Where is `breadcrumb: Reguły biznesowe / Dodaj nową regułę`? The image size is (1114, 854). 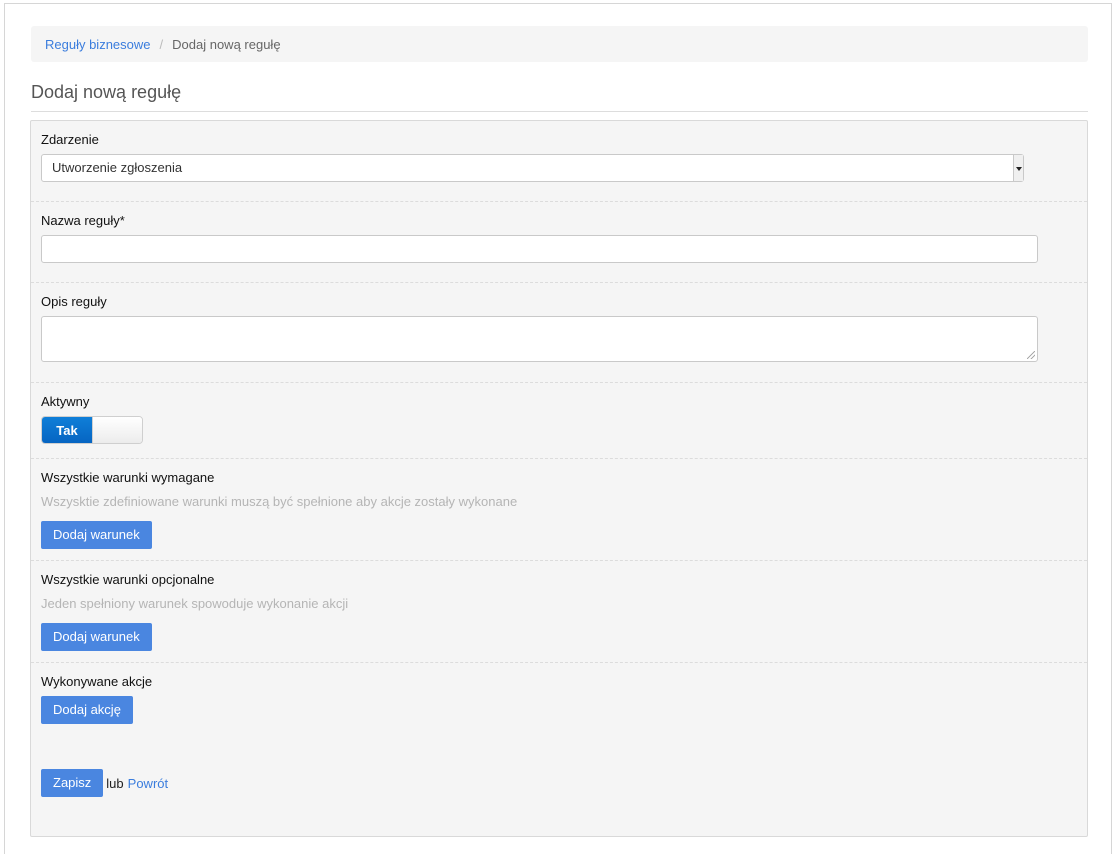
breadcrumb: Reguły biznesowe / Dodaj nową regułę is located at coordinates (559, 44).